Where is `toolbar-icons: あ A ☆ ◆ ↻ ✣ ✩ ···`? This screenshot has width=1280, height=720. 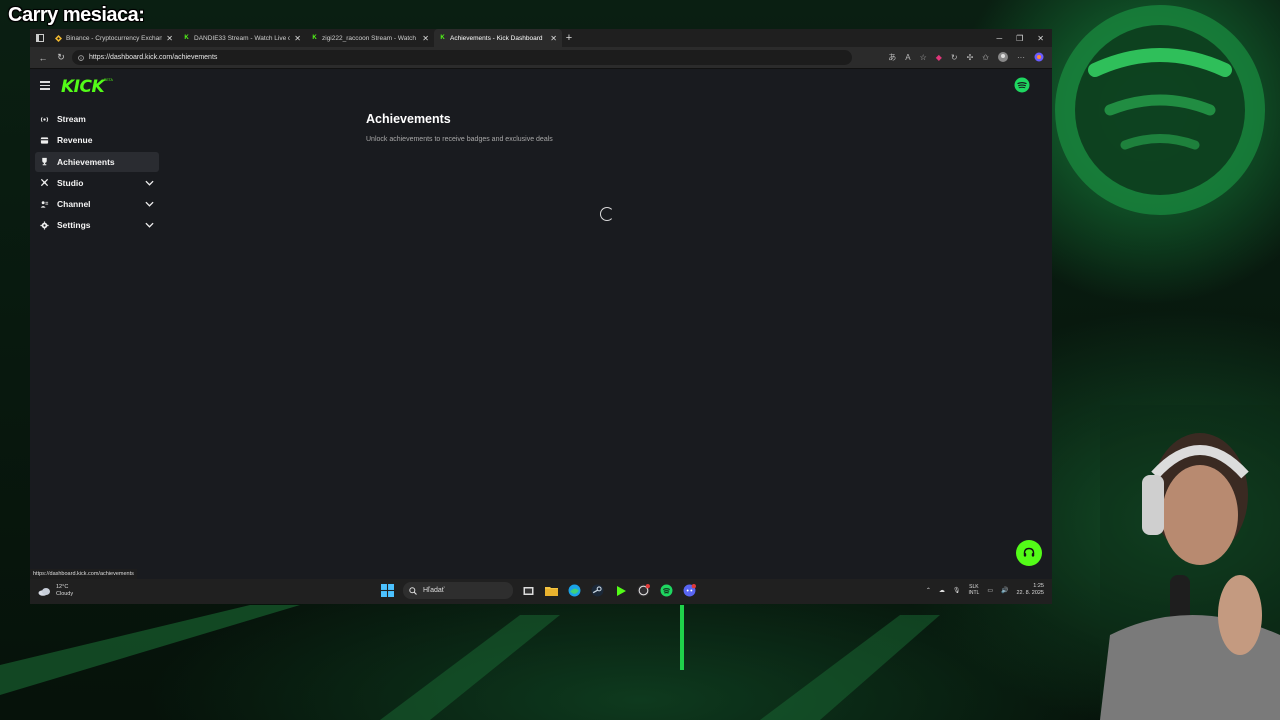
toolbar-icons: あ A ☆ ◆ ↻ ✣ ✩ ··· is located at coordinates (968, 57).